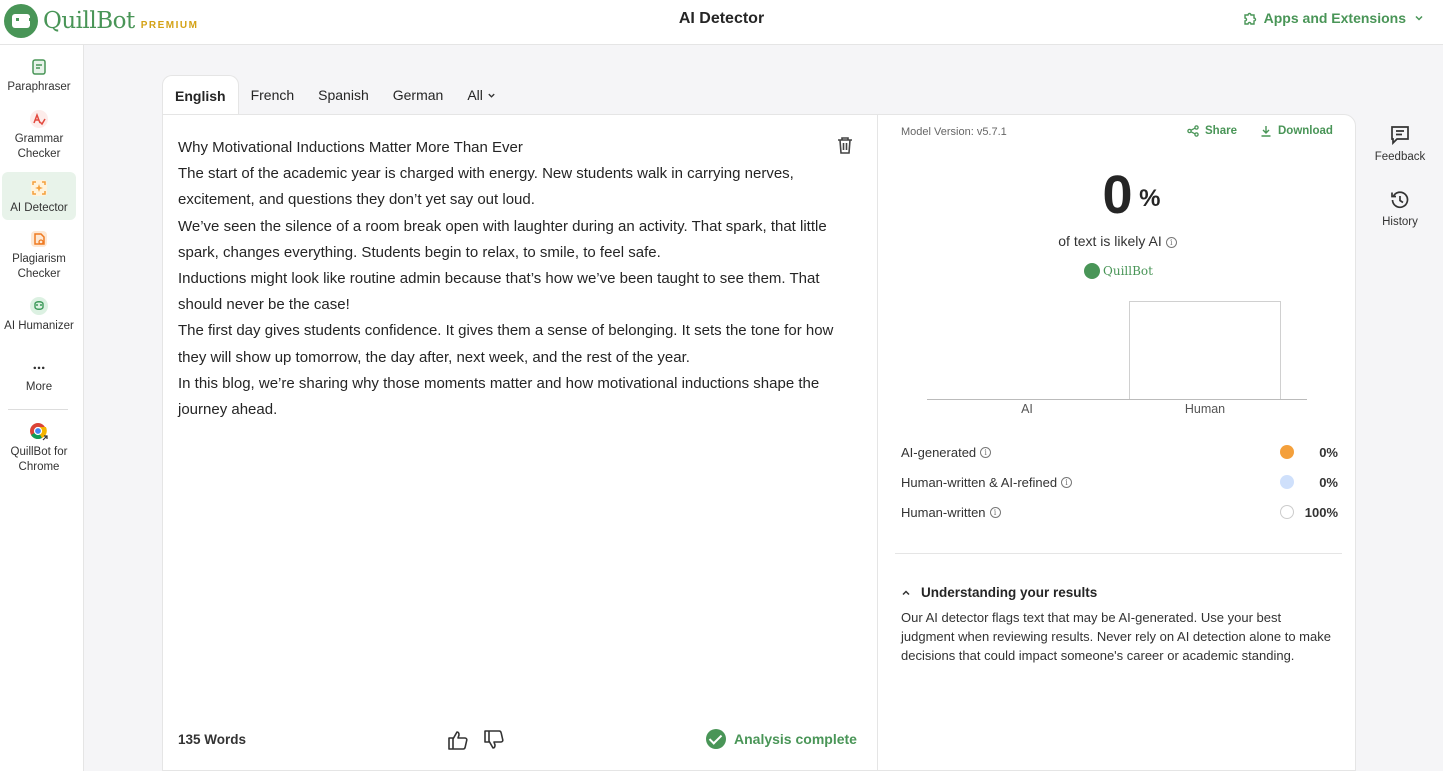 The image size is (1443, 771). I want to click on ai-detector-icon, so click(39, 188).